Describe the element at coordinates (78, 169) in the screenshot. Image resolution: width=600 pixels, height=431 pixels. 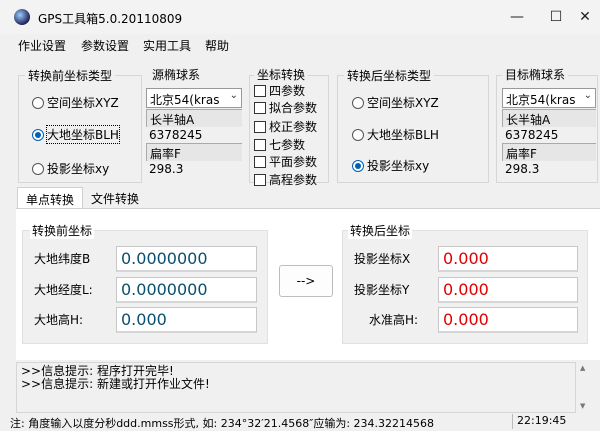
I see `src-radio-xy-label: 投影坐标xy` at that location.